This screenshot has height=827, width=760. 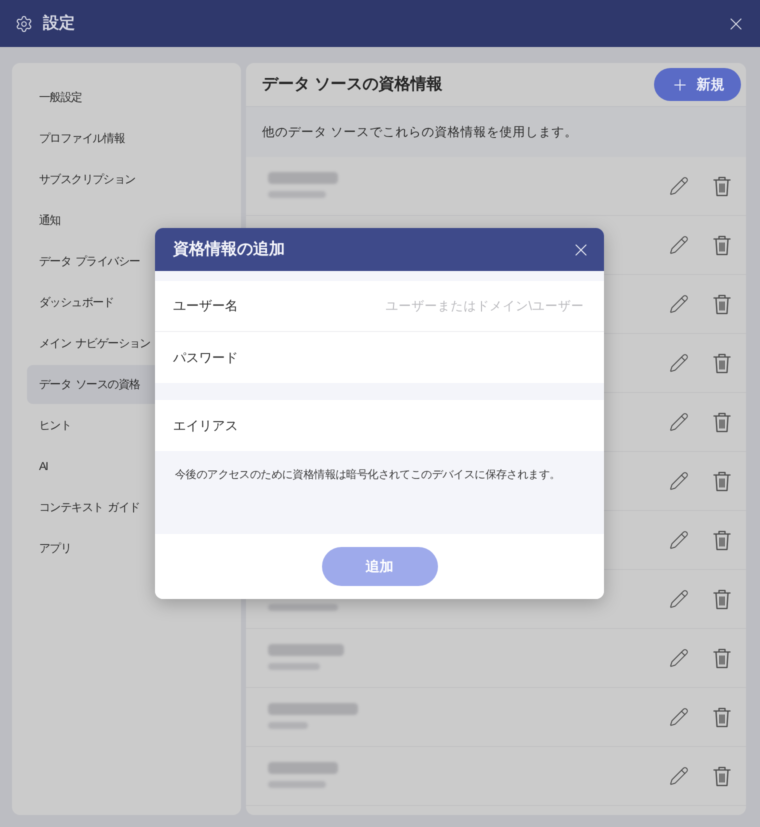 I want to click on sidebar-item: 通知, so click(x=127, y=220).